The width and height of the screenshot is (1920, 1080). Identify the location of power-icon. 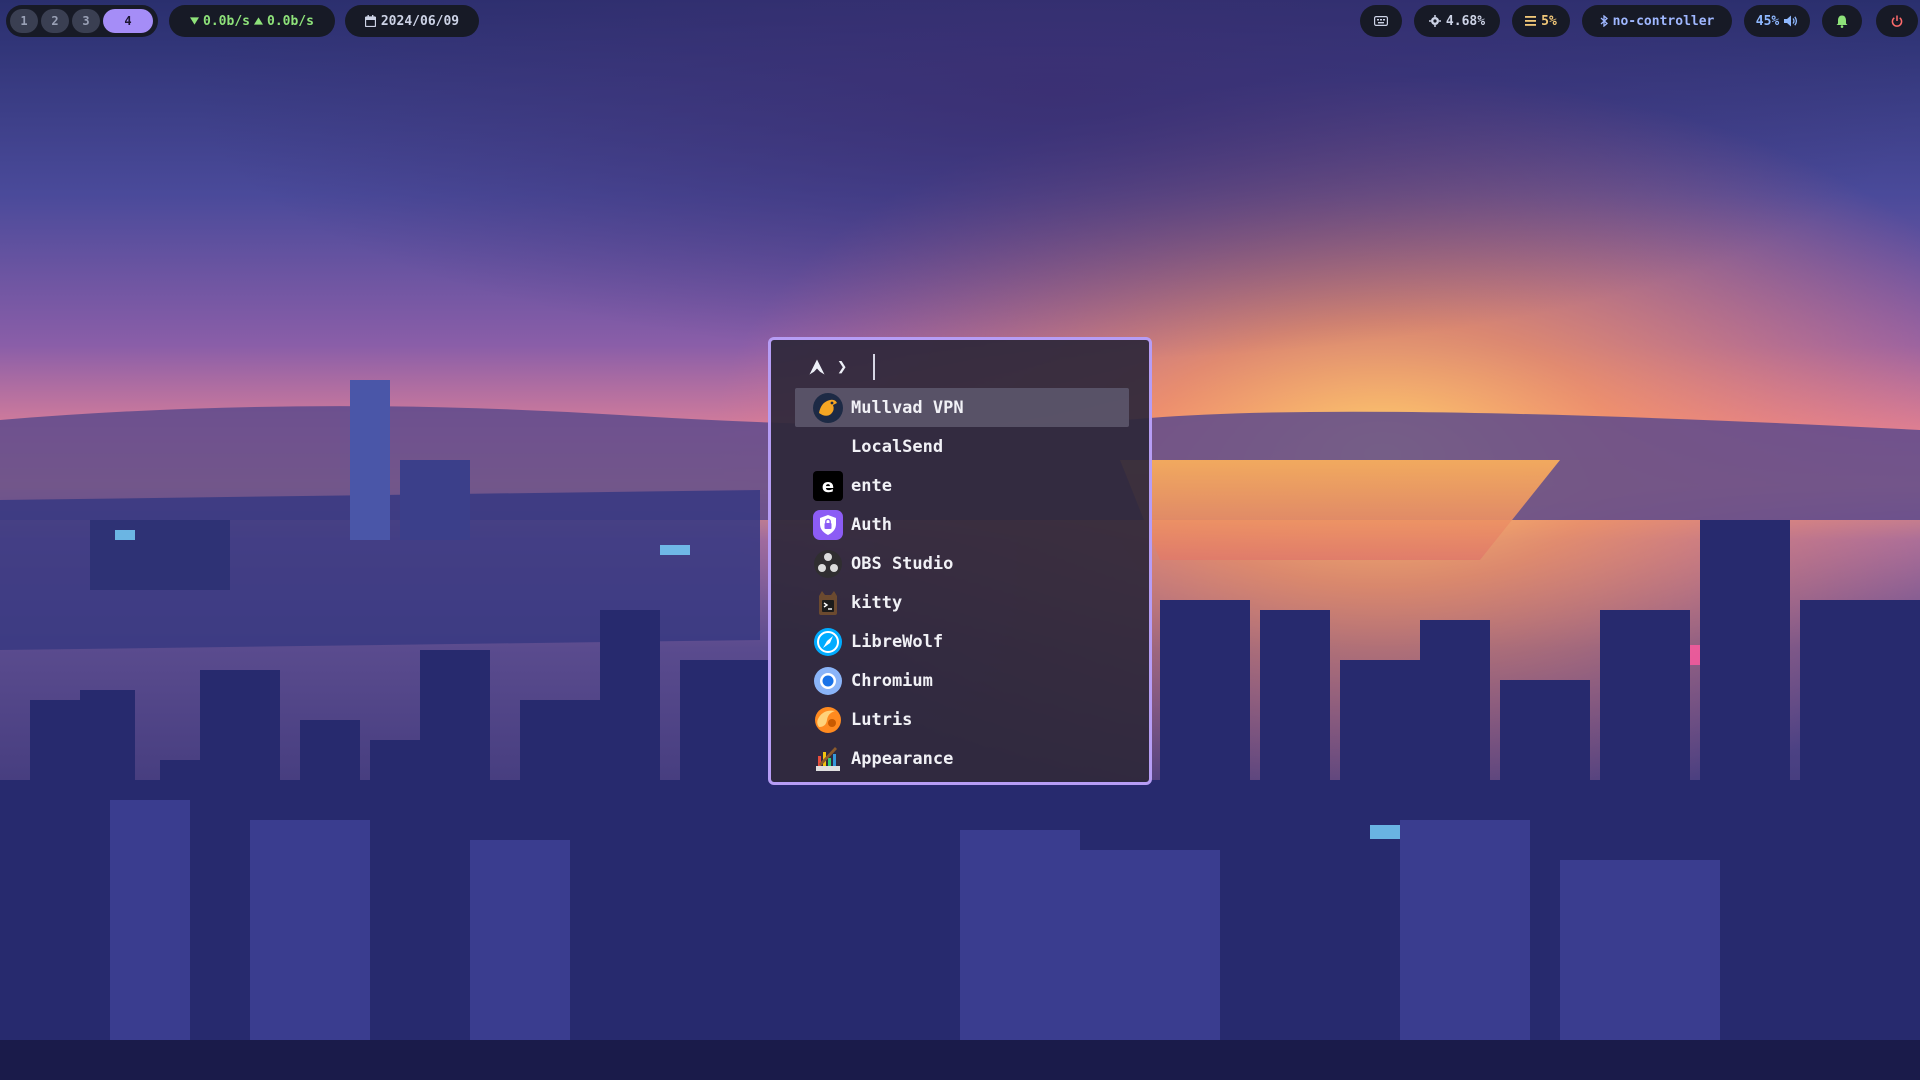
(1897, 21).